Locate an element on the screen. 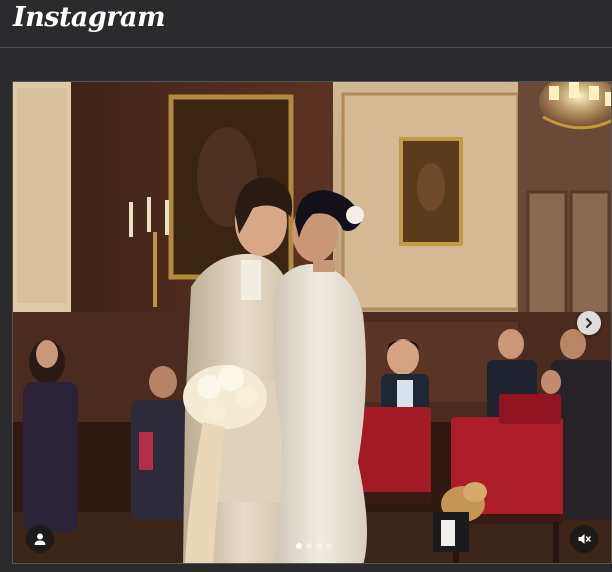 This screenshot has height=572, width=612. tagged-people-button is located at coordinates (40, 539).